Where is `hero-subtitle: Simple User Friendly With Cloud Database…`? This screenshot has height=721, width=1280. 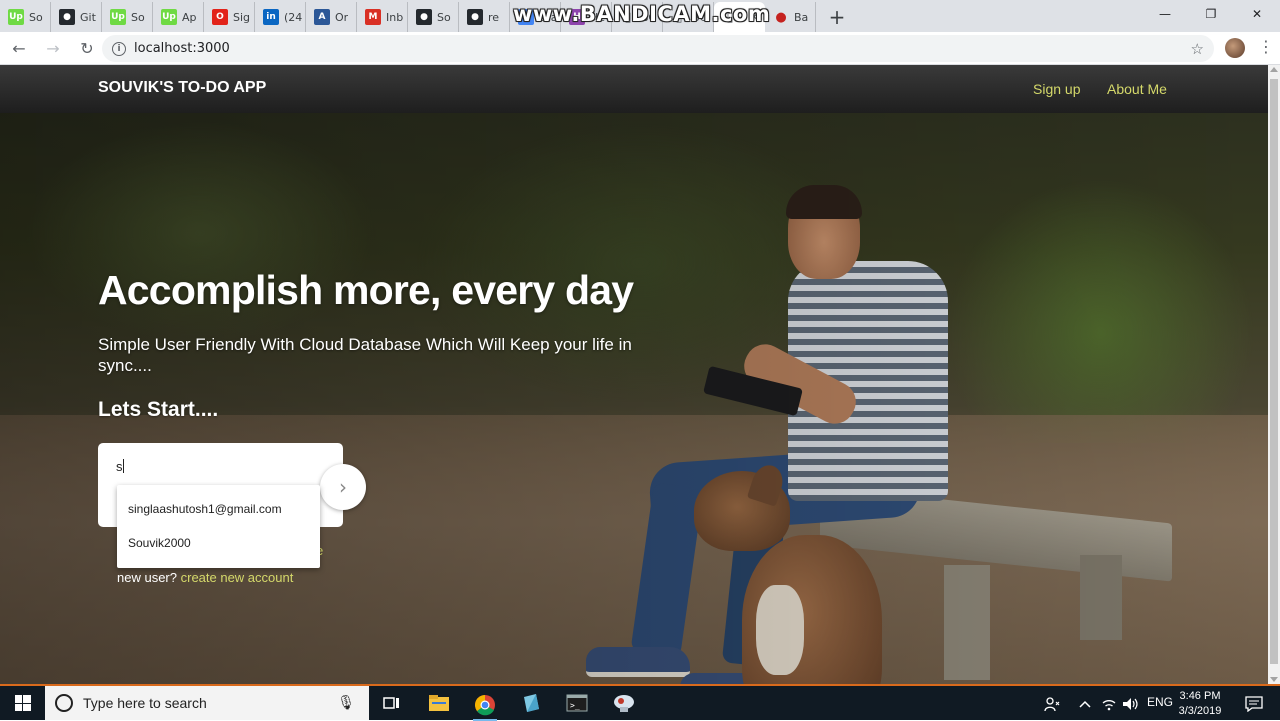
hero-subtitle: Simple User Friendly With Cloud Database… is located at coordinates (365, 355).